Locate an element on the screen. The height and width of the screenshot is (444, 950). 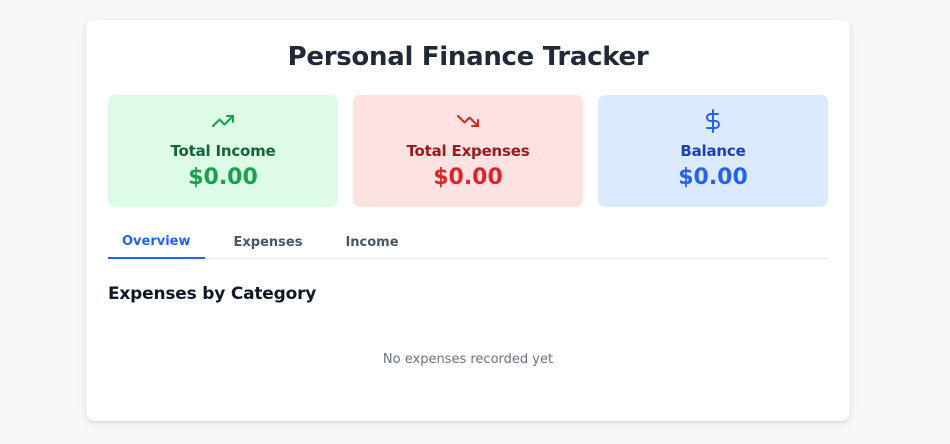
balance-label: Balance is located at coordinates (713, 151).